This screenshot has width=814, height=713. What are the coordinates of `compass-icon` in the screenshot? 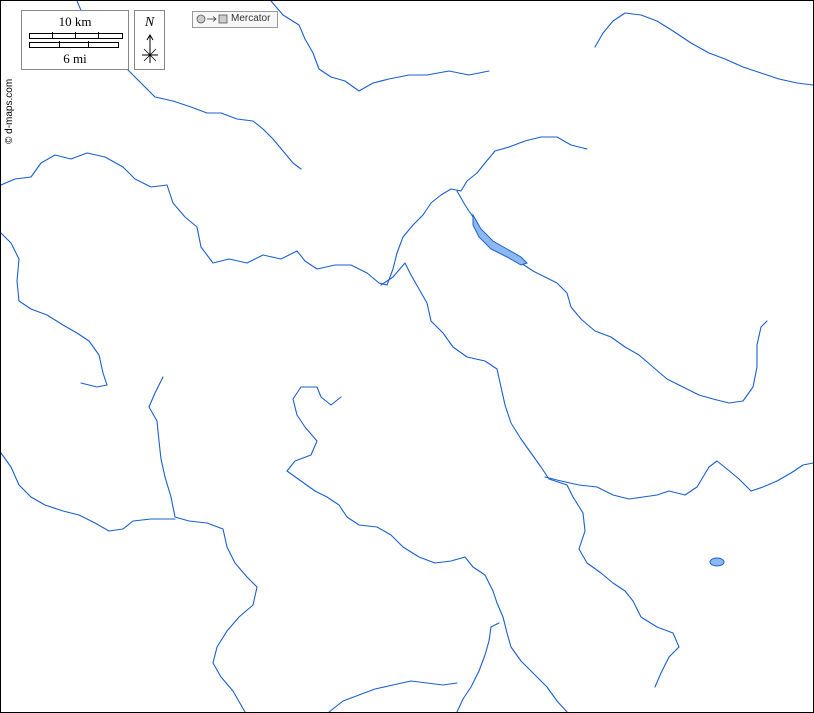 It's located at (150, 48).